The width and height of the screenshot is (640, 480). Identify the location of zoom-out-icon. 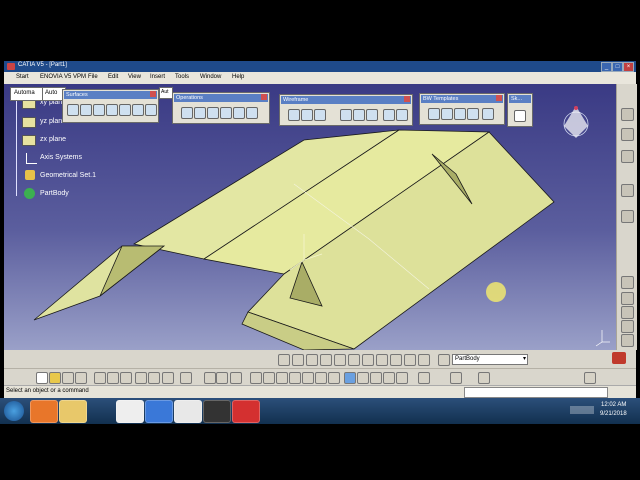
(321, 378).